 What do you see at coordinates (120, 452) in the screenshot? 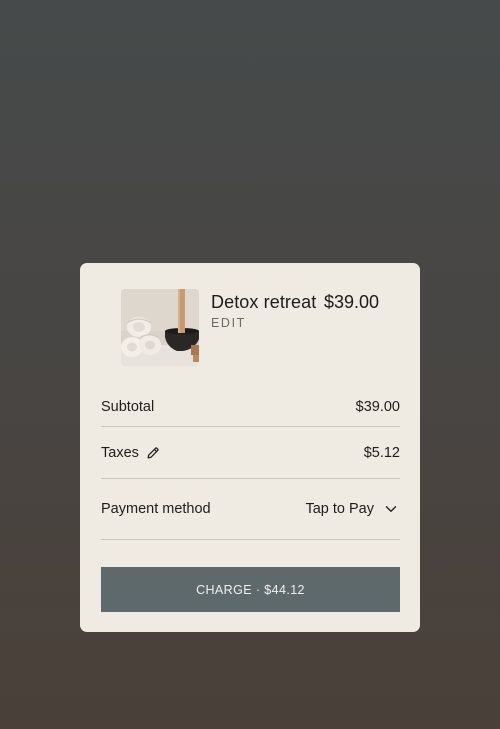
I see `taxes-label: Taxes` at bounding box center [120, 452].